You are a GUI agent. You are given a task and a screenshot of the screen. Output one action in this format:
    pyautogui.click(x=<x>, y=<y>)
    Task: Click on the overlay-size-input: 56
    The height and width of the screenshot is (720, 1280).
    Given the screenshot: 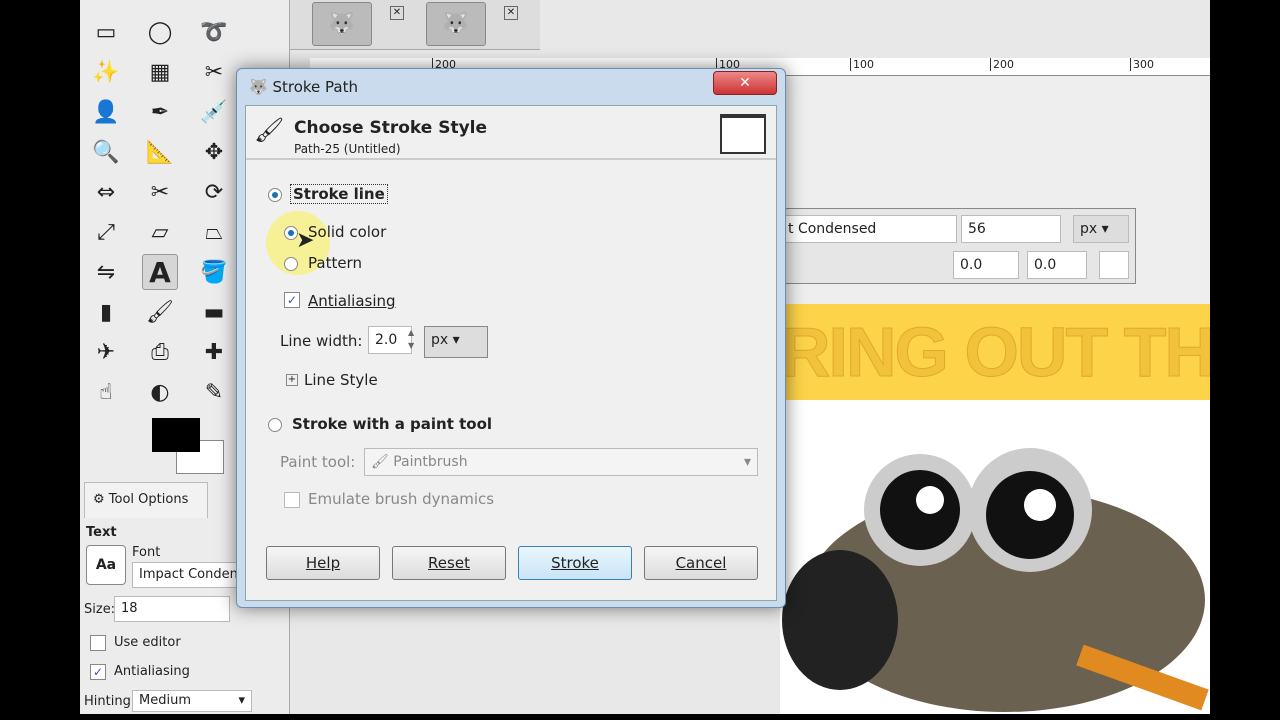 What is the action you would take?
    pyautogui.click(x=1011, y=229)
    